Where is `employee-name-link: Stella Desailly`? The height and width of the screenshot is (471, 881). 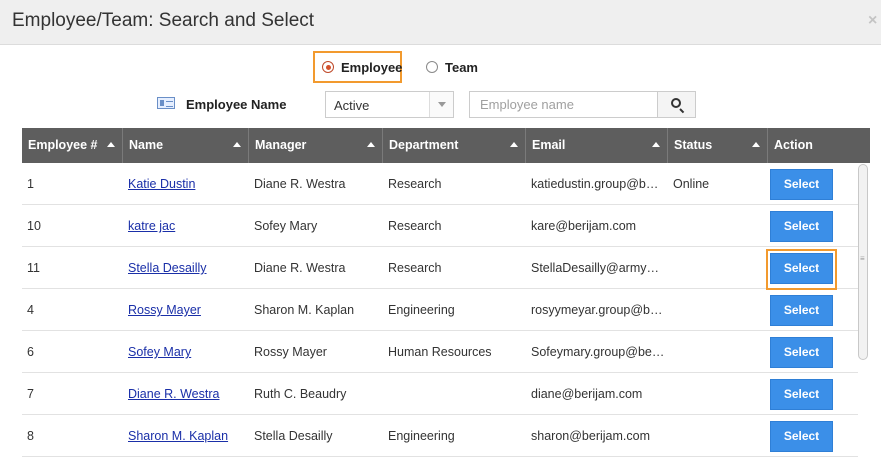
employee-name-link: Stella Desailly is located at coordinates (167, 268).